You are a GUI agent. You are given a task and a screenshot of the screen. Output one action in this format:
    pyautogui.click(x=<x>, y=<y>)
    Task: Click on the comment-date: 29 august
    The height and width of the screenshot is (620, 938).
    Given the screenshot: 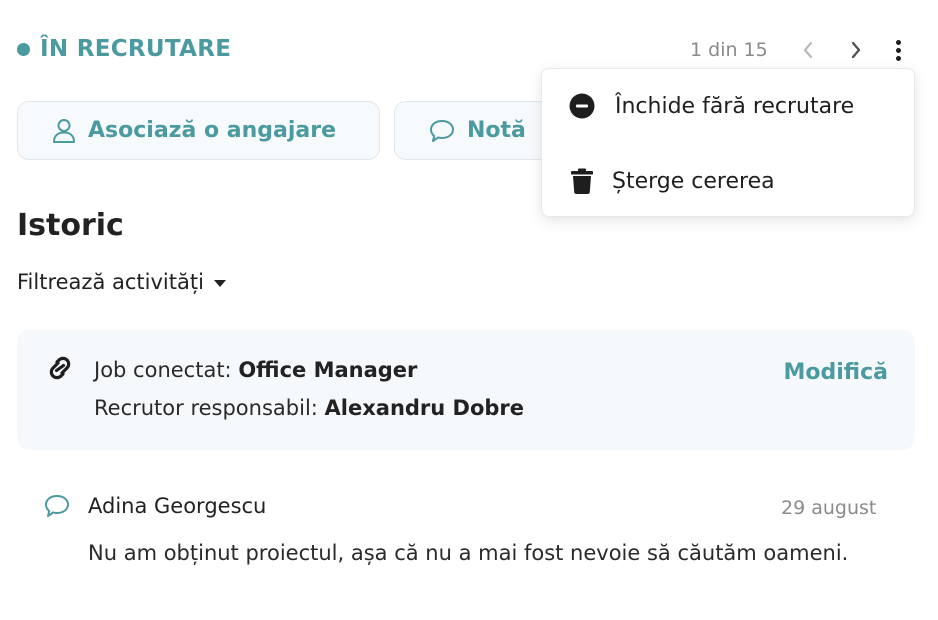 What is the action you would take?
    pyautogui.click(x=829, y=508)
    